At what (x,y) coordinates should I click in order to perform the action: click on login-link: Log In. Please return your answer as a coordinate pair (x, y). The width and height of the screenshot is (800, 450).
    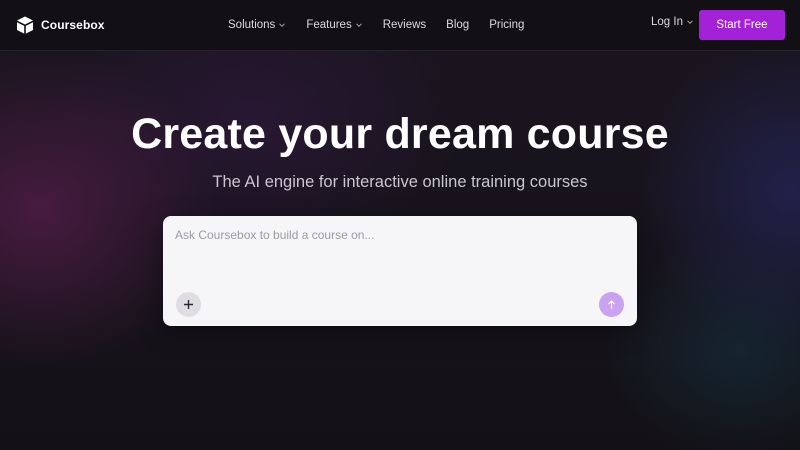
    Looking at the image, I should click on (672, 22).